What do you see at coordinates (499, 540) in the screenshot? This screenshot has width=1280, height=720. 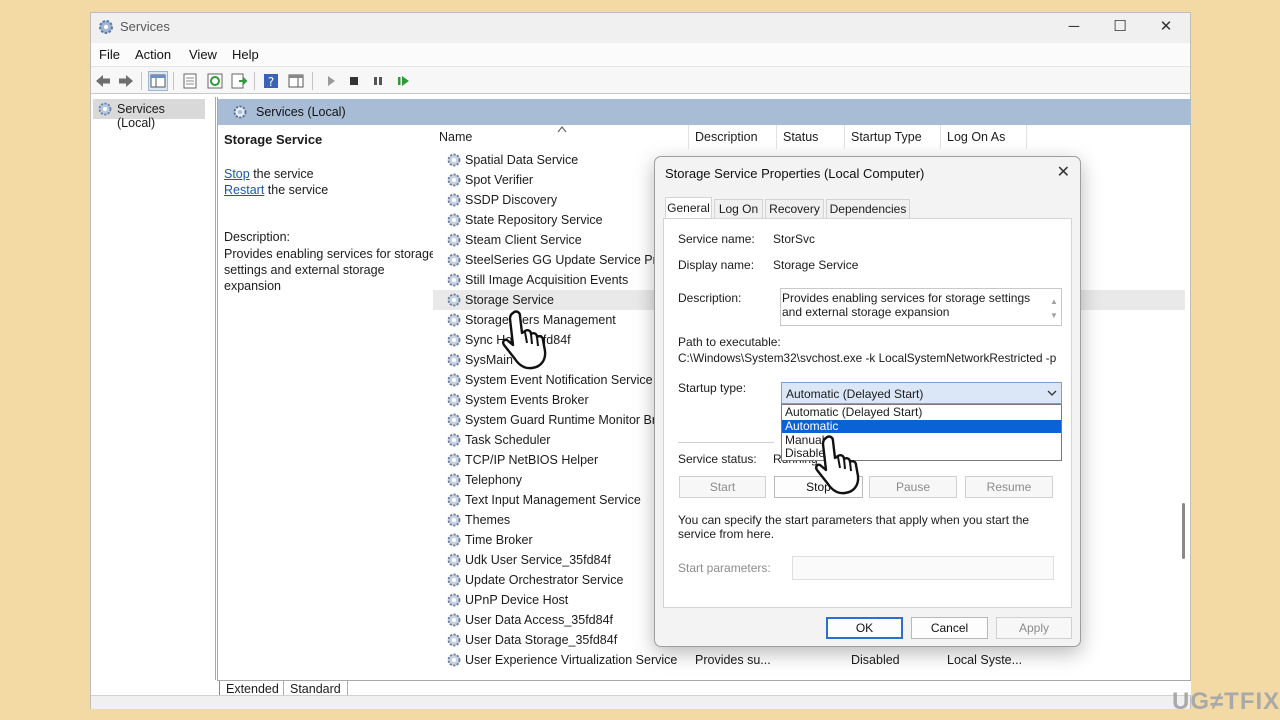 I see `service-name: Time Broker` at bounding box center [499, 540].